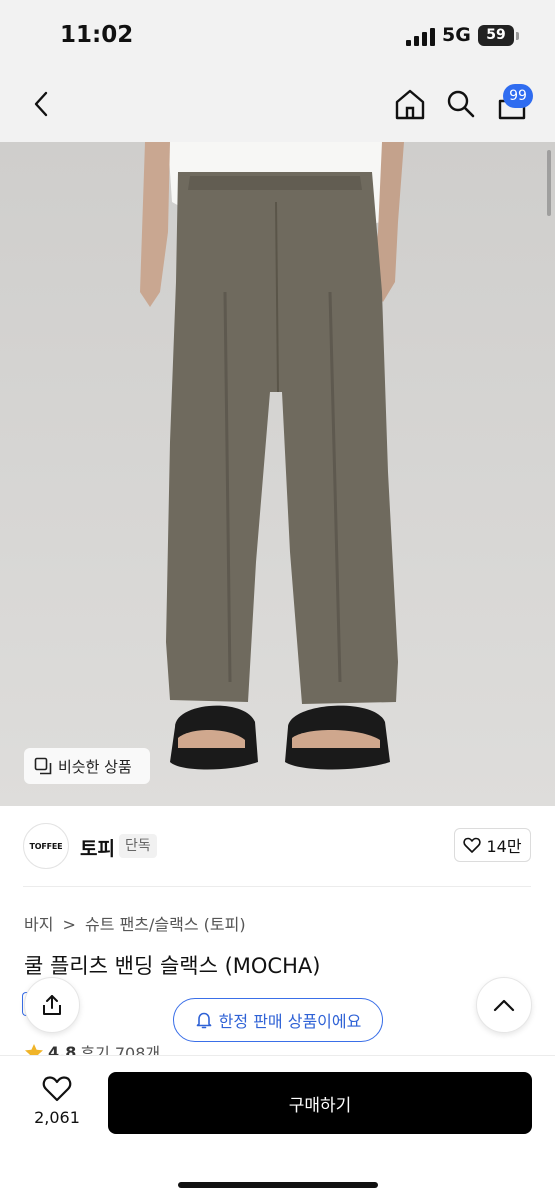  I want to click on wishlist-button, so click(57, 1090).